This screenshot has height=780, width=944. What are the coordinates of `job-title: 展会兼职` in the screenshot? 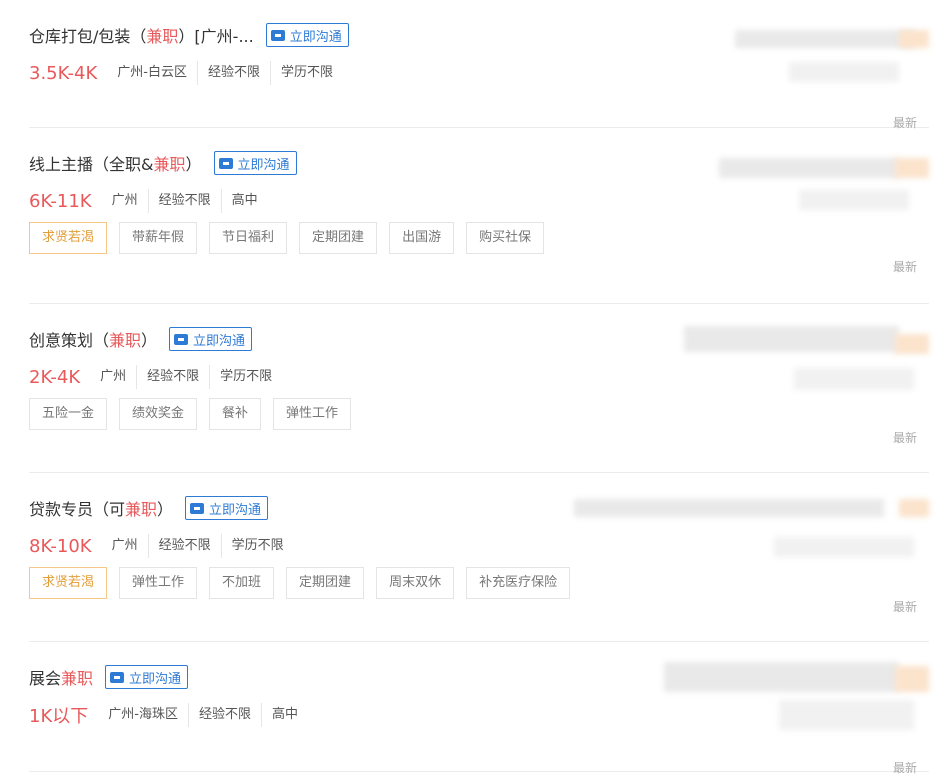 It's located at (61, 677).